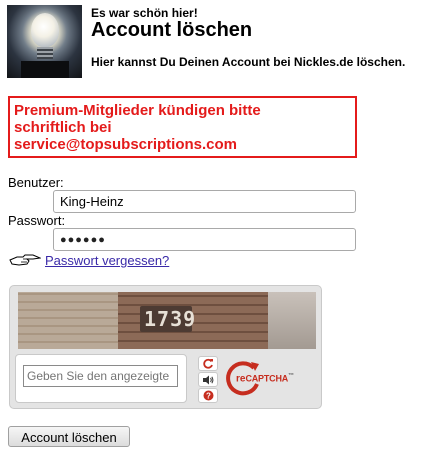  I want to click on password-label: Passwort:, so click(37, 220).